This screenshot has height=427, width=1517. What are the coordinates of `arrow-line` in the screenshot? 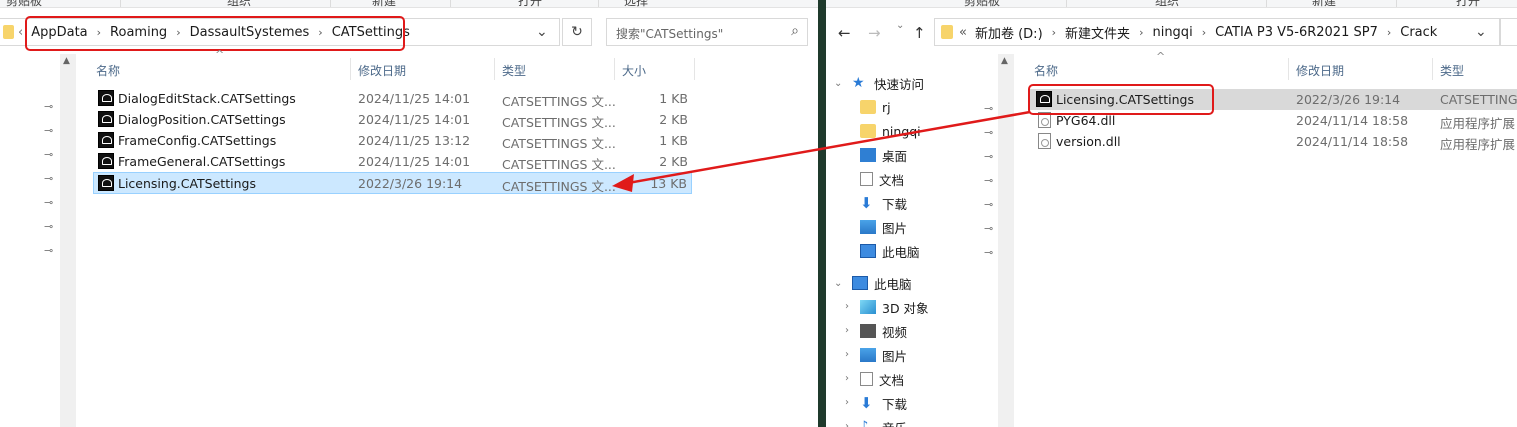 It's located at (829, 147).